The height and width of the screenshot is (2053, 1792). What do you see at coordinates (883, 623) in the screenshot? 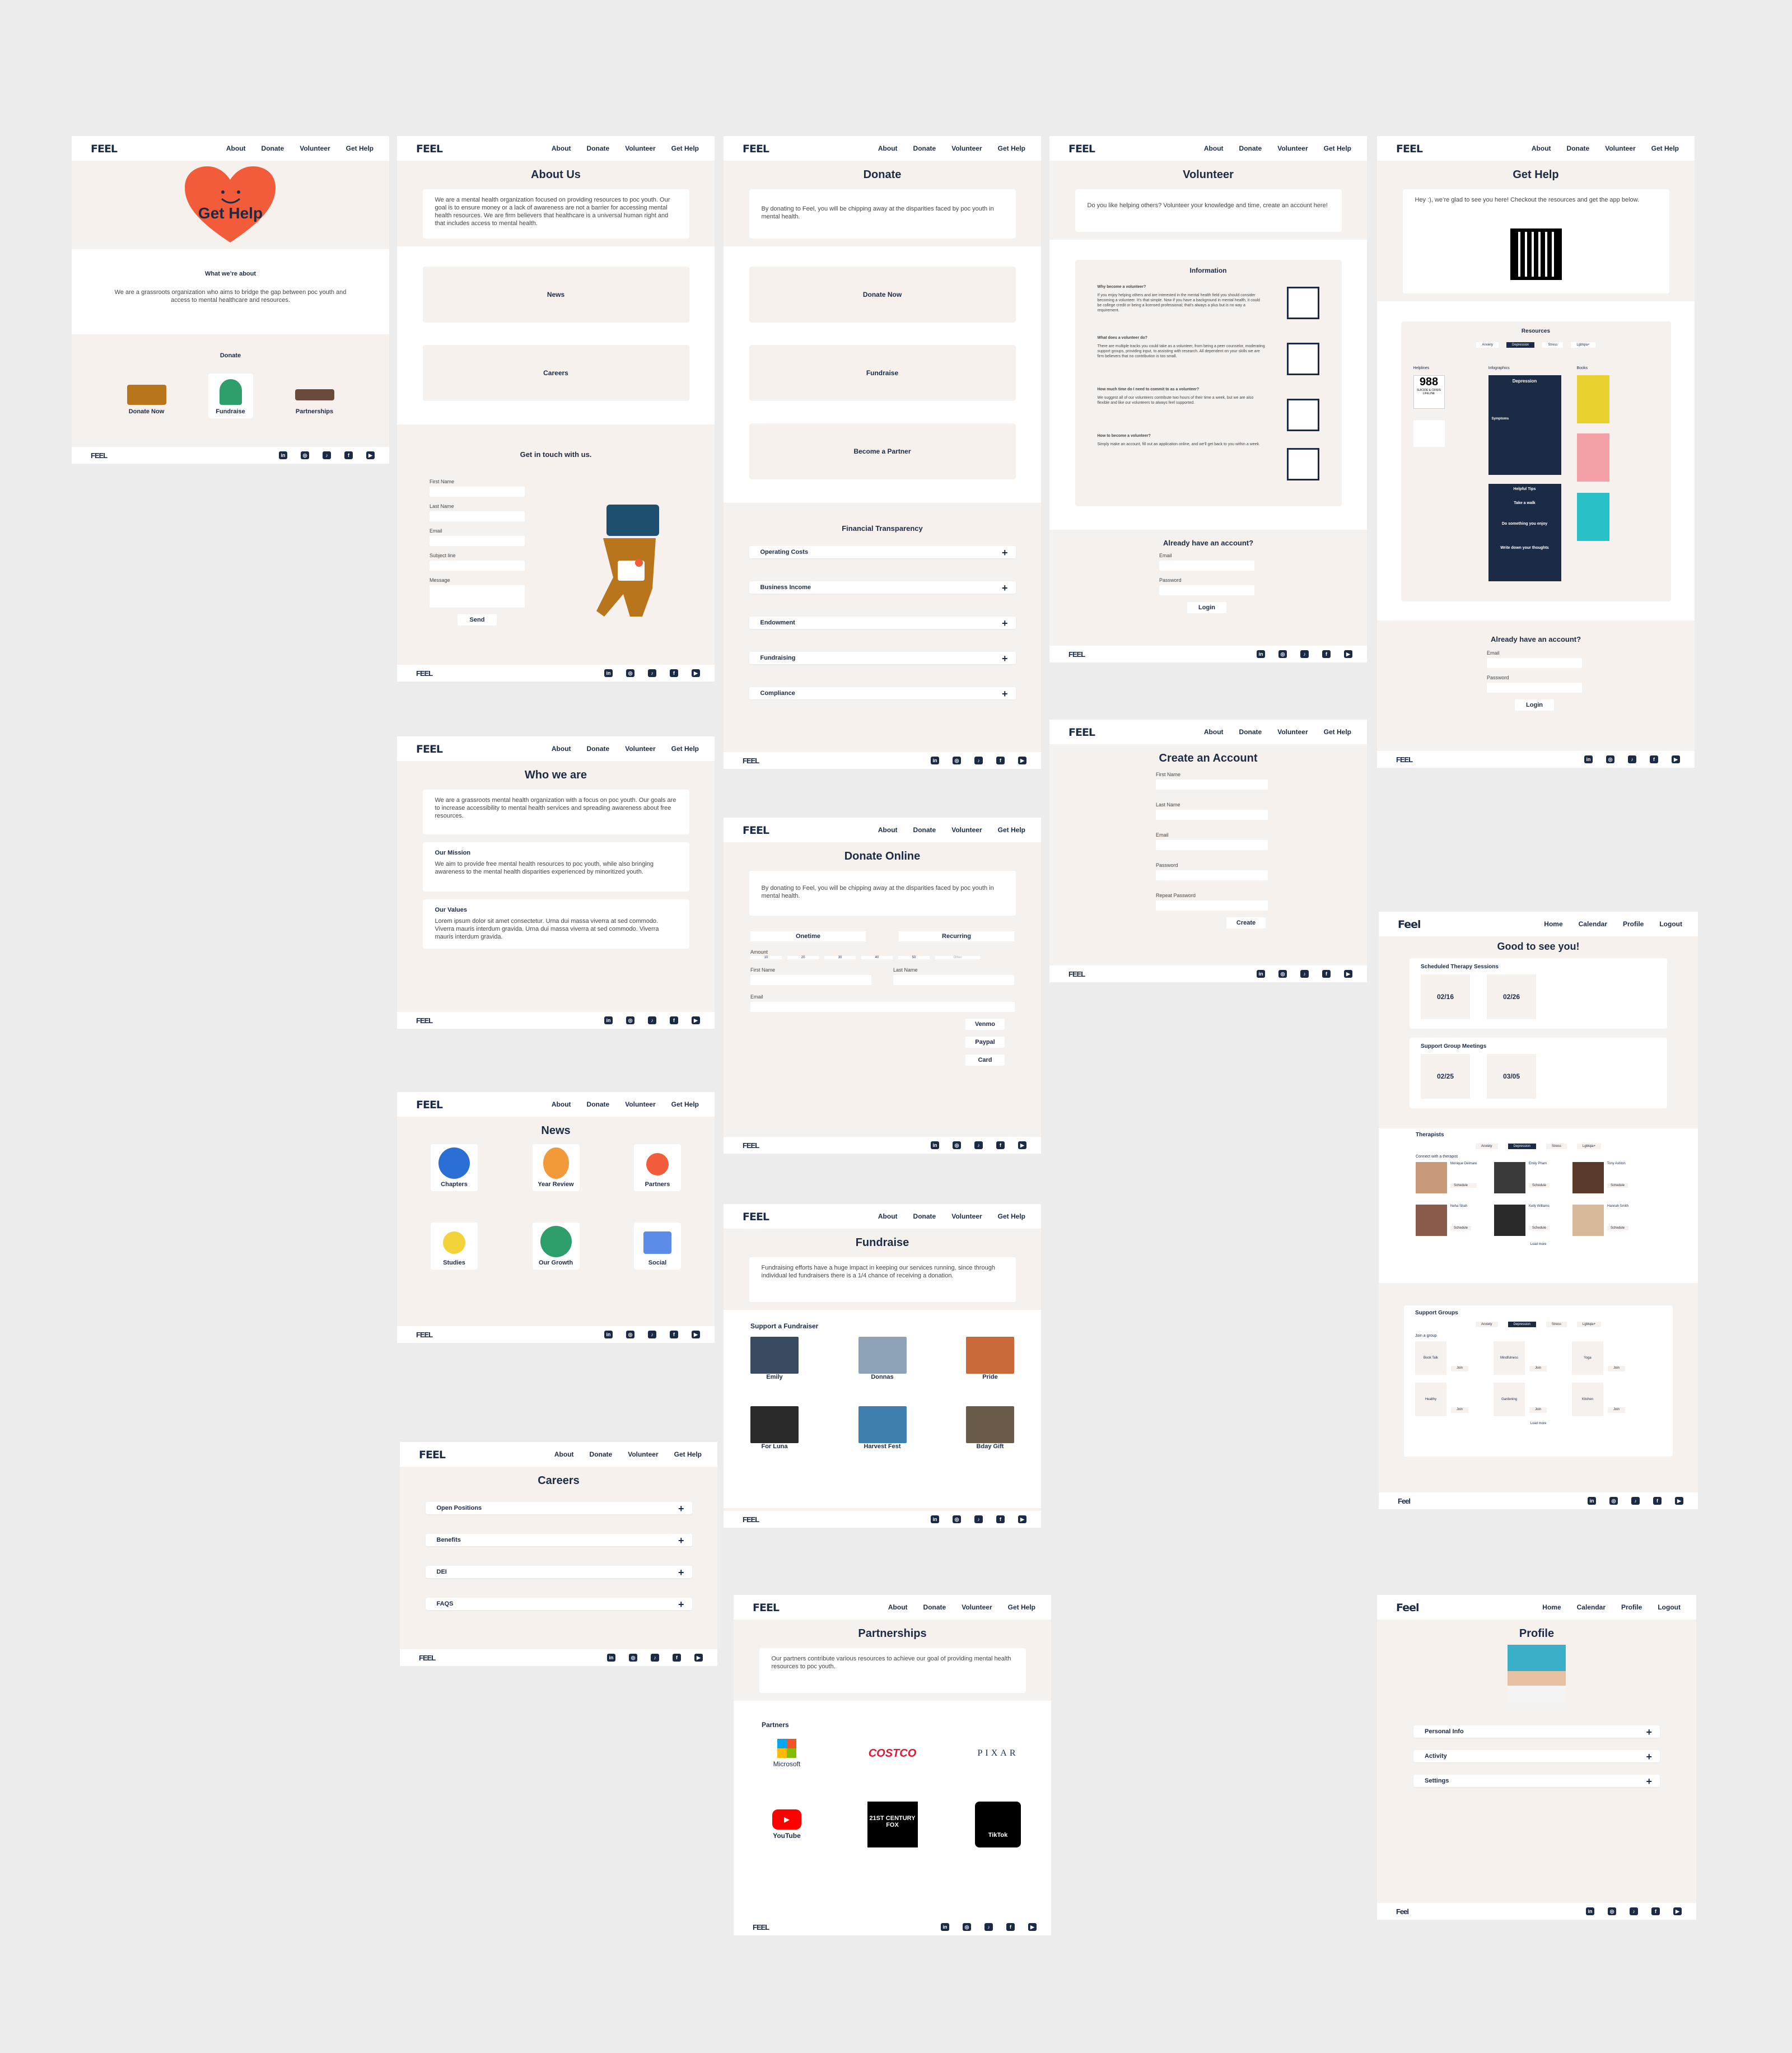
I see `accordion-endowment: Endowment +` at bounding box center [883, 623].